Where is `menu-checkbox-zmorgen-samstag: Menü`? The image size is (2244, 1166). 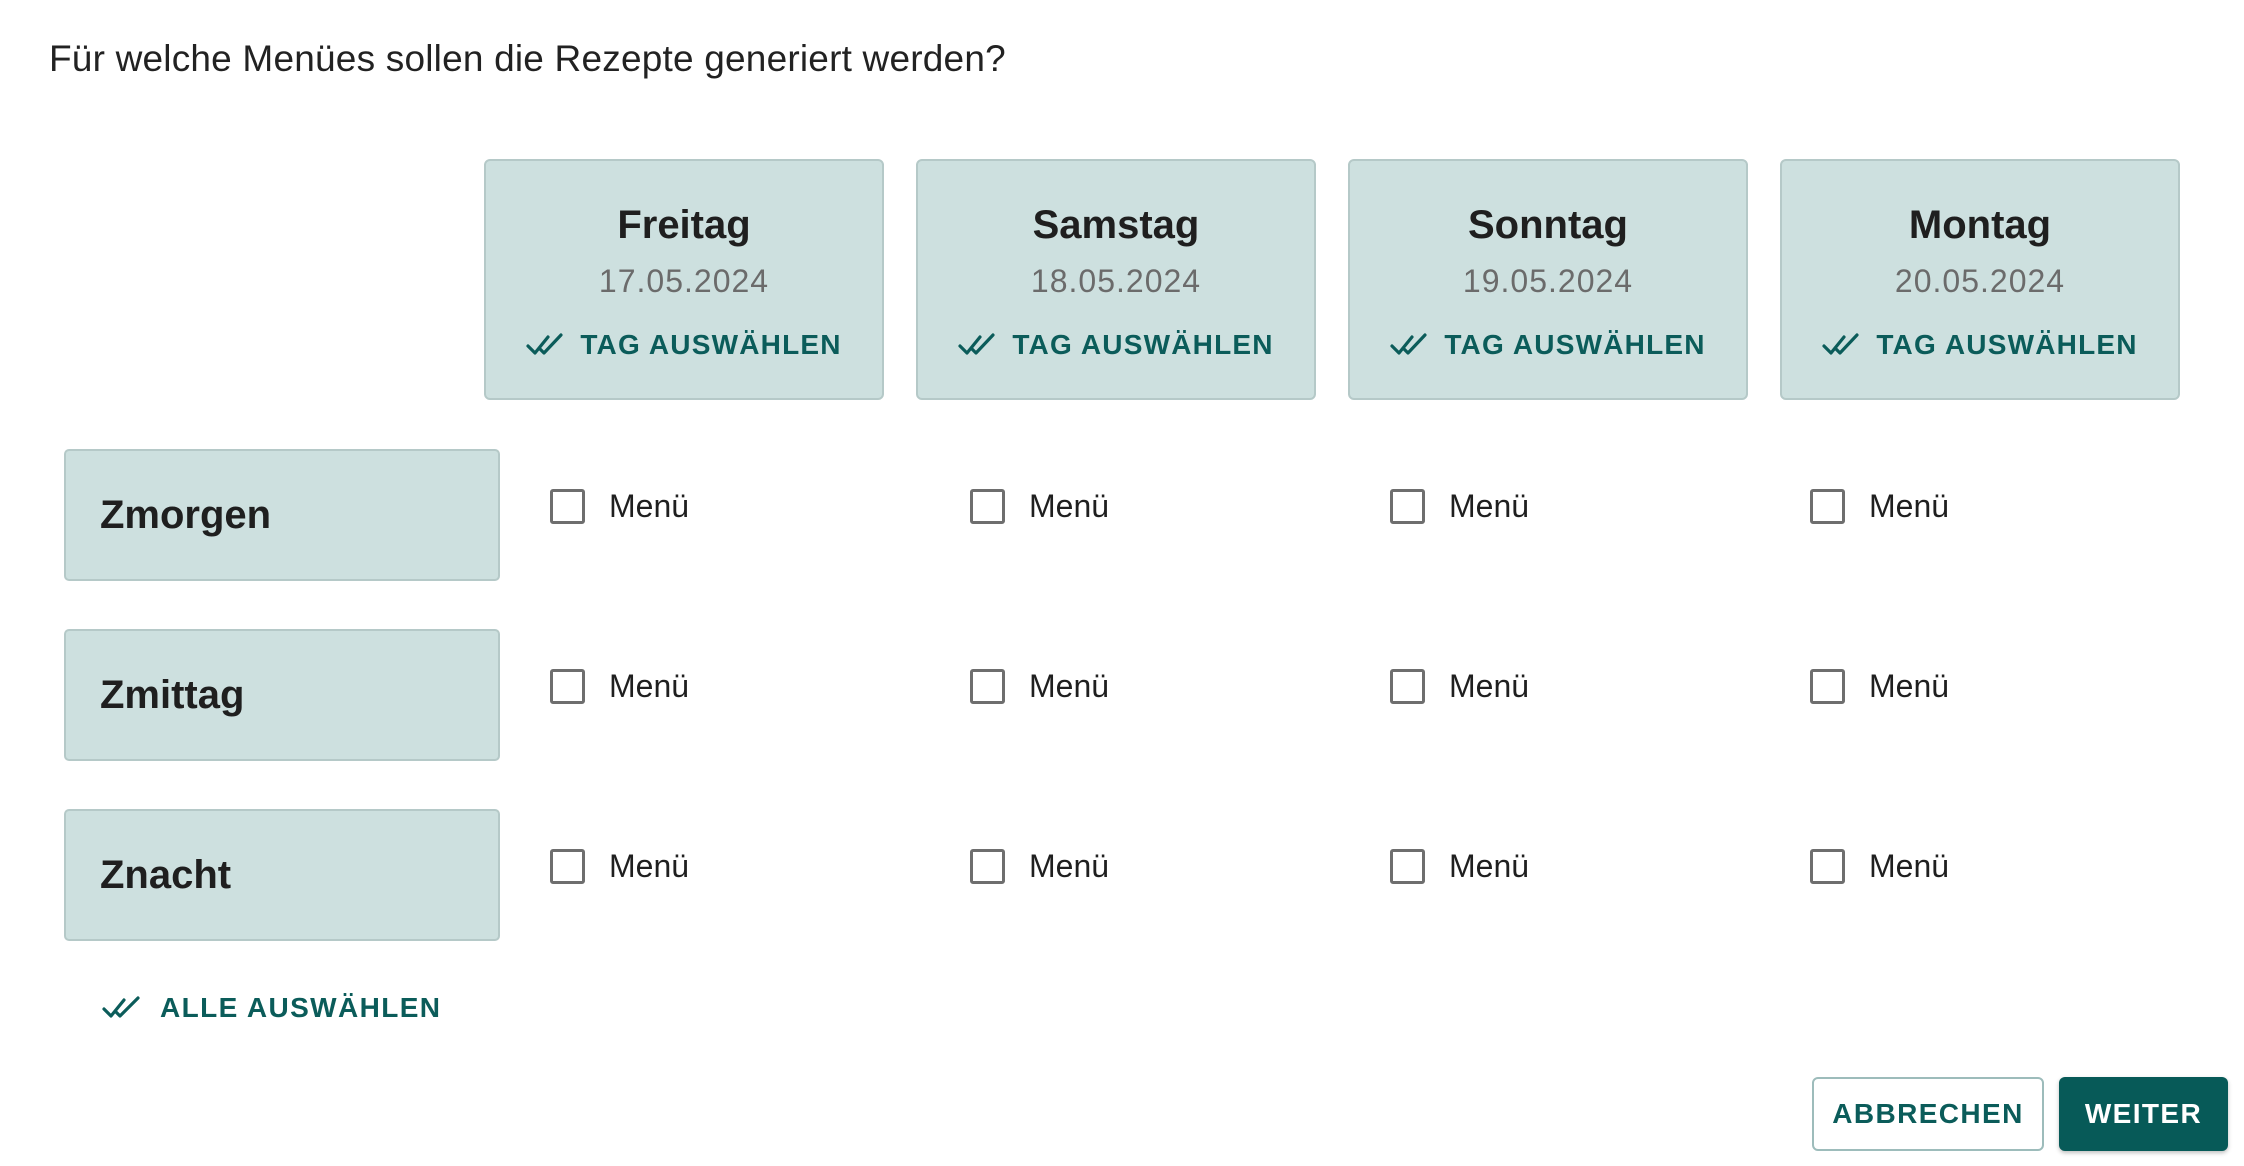 menu-checkbox-zmorgen-samstag: Menü is located at coordinates (1039, 506).